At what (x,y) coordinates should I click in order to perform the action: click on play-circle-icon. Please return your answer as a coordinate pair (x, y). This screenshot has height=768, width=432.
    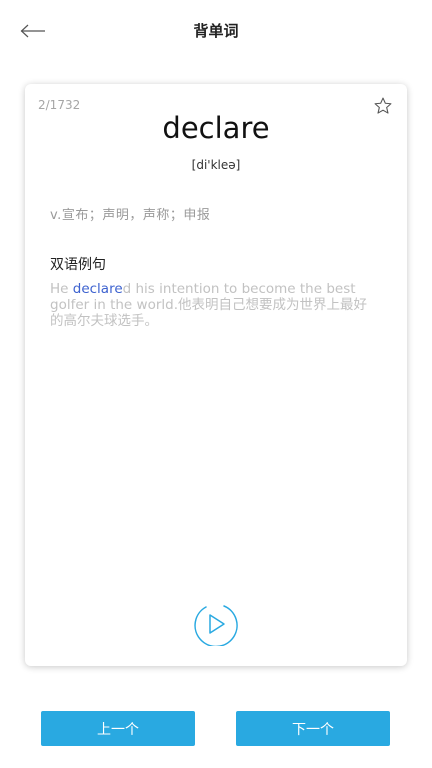
    Looking at the image, I should click on (216, 626).